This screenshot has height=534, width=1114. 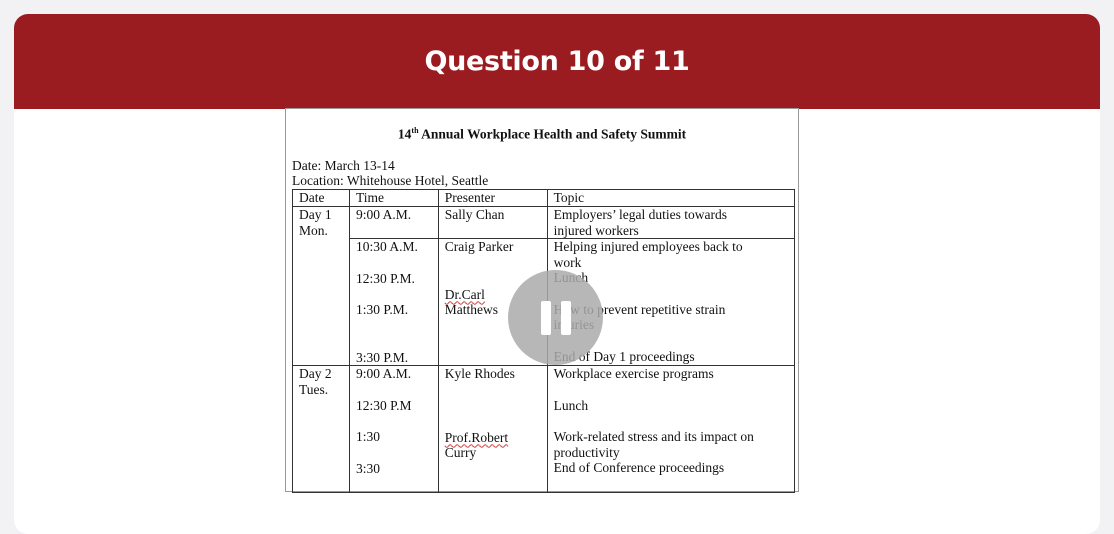 I want to click on question-counter: Question 10 of 11, so click(x=557, y=61).